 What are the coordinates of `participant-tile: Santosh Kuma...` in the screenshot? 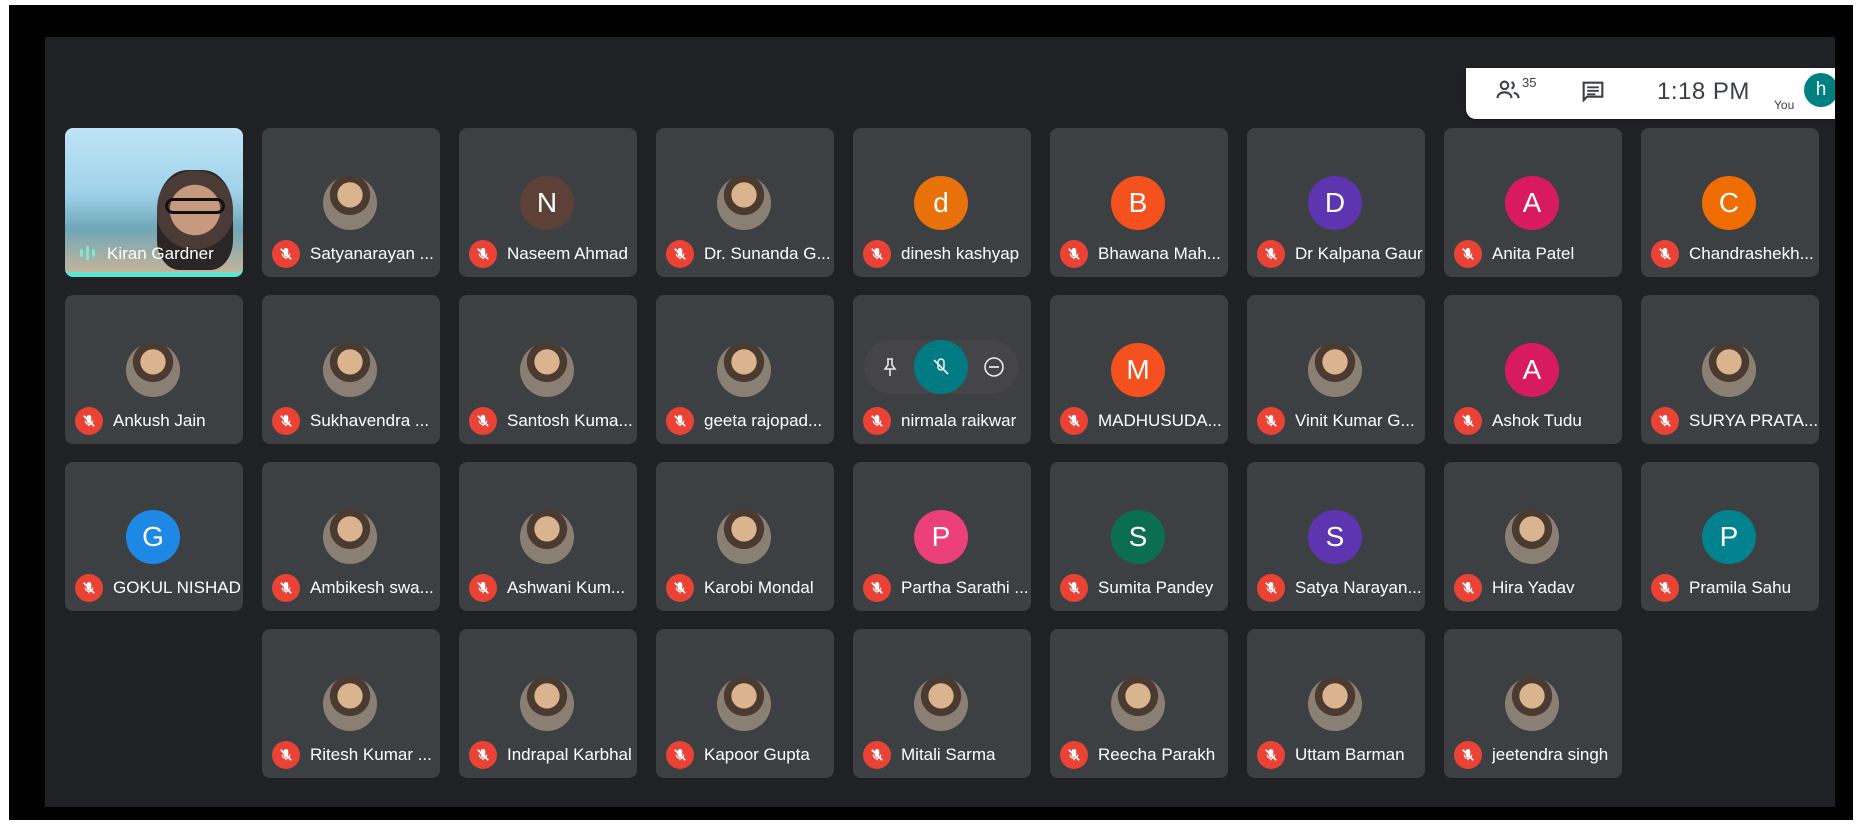 It's located at (548, 369).